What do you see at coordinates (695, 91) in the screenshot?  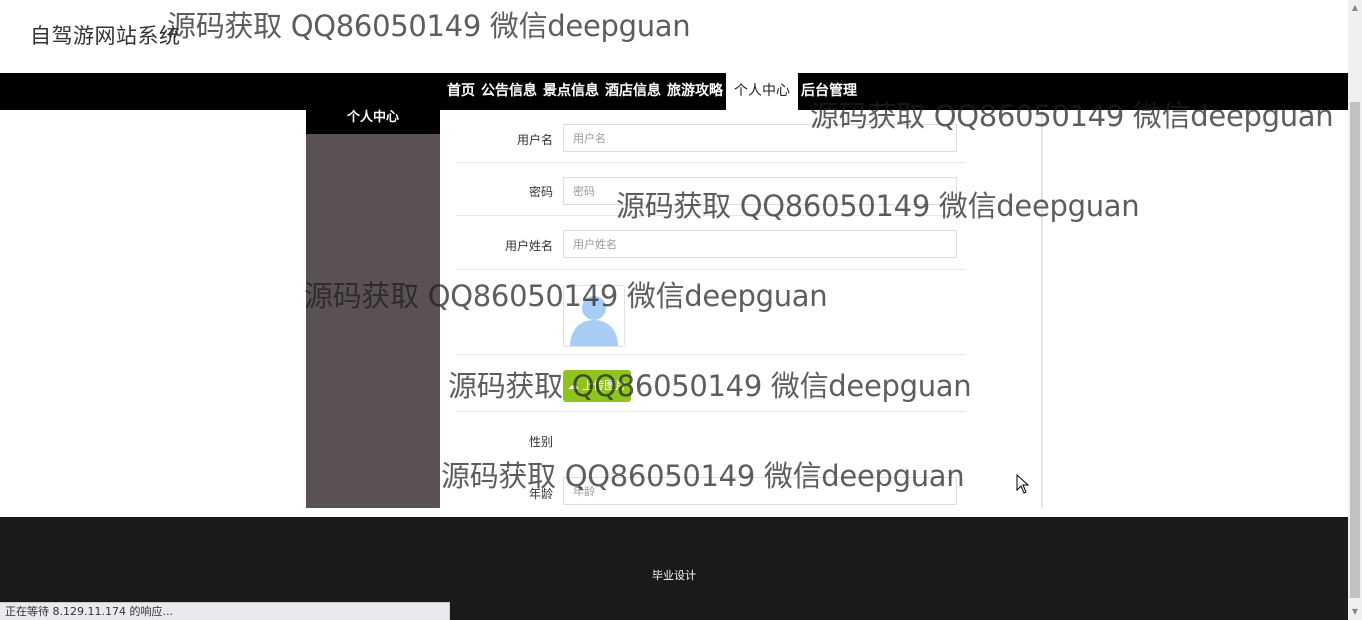 I see `nav-item-travel-guides: 旅游攻略` at bounding box center [695, 91].